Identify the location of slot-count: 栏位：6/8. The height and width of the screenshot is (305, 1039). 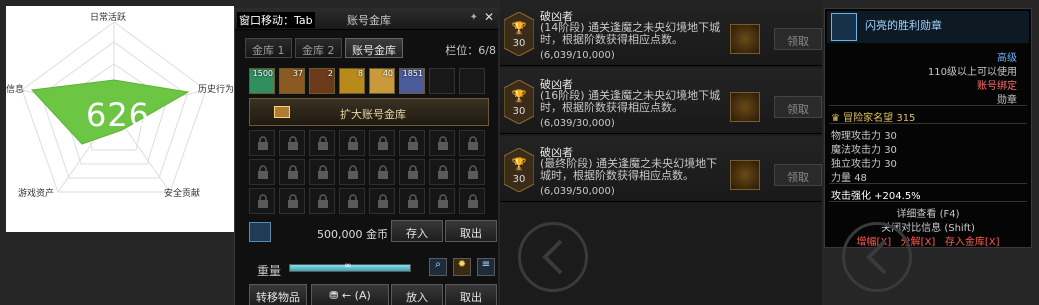
(470, 50).